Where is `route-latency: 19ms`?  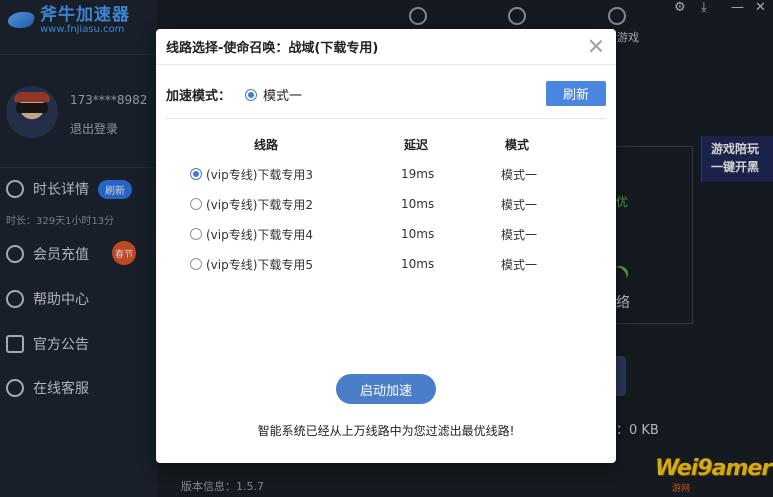 route-latency: 19ms is located at coordinates (418, 174).